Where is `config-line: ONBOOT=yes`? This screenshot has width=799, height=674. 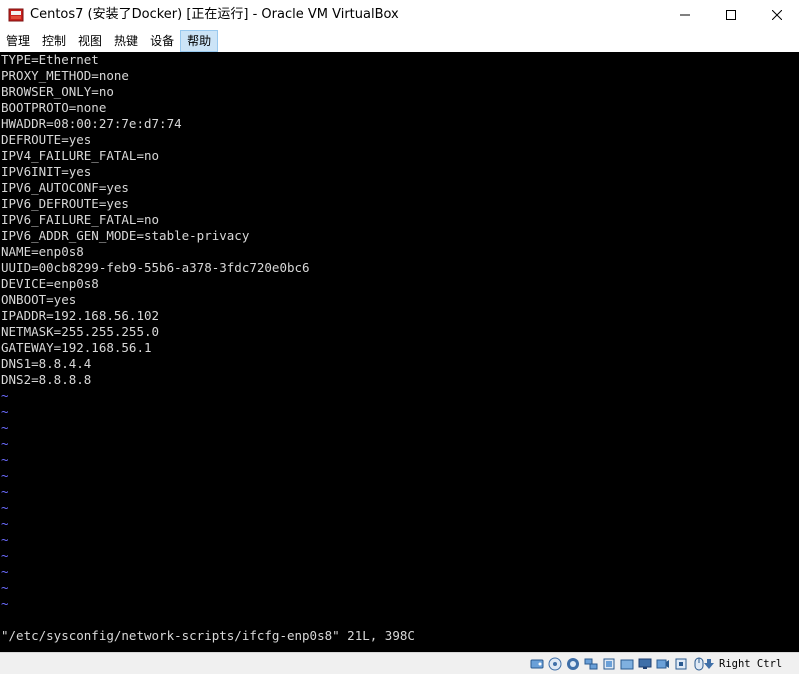 config-line: ONBOOT=yes is located at coordinates (39, 299).